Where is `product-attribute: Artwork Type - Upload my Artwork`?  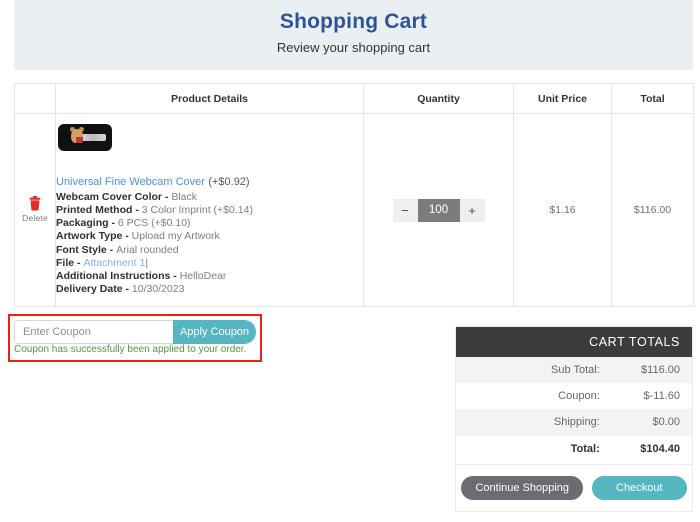
product-attribute: Artwork Type - Upload my Artwork is located at coordinates (138, 236).